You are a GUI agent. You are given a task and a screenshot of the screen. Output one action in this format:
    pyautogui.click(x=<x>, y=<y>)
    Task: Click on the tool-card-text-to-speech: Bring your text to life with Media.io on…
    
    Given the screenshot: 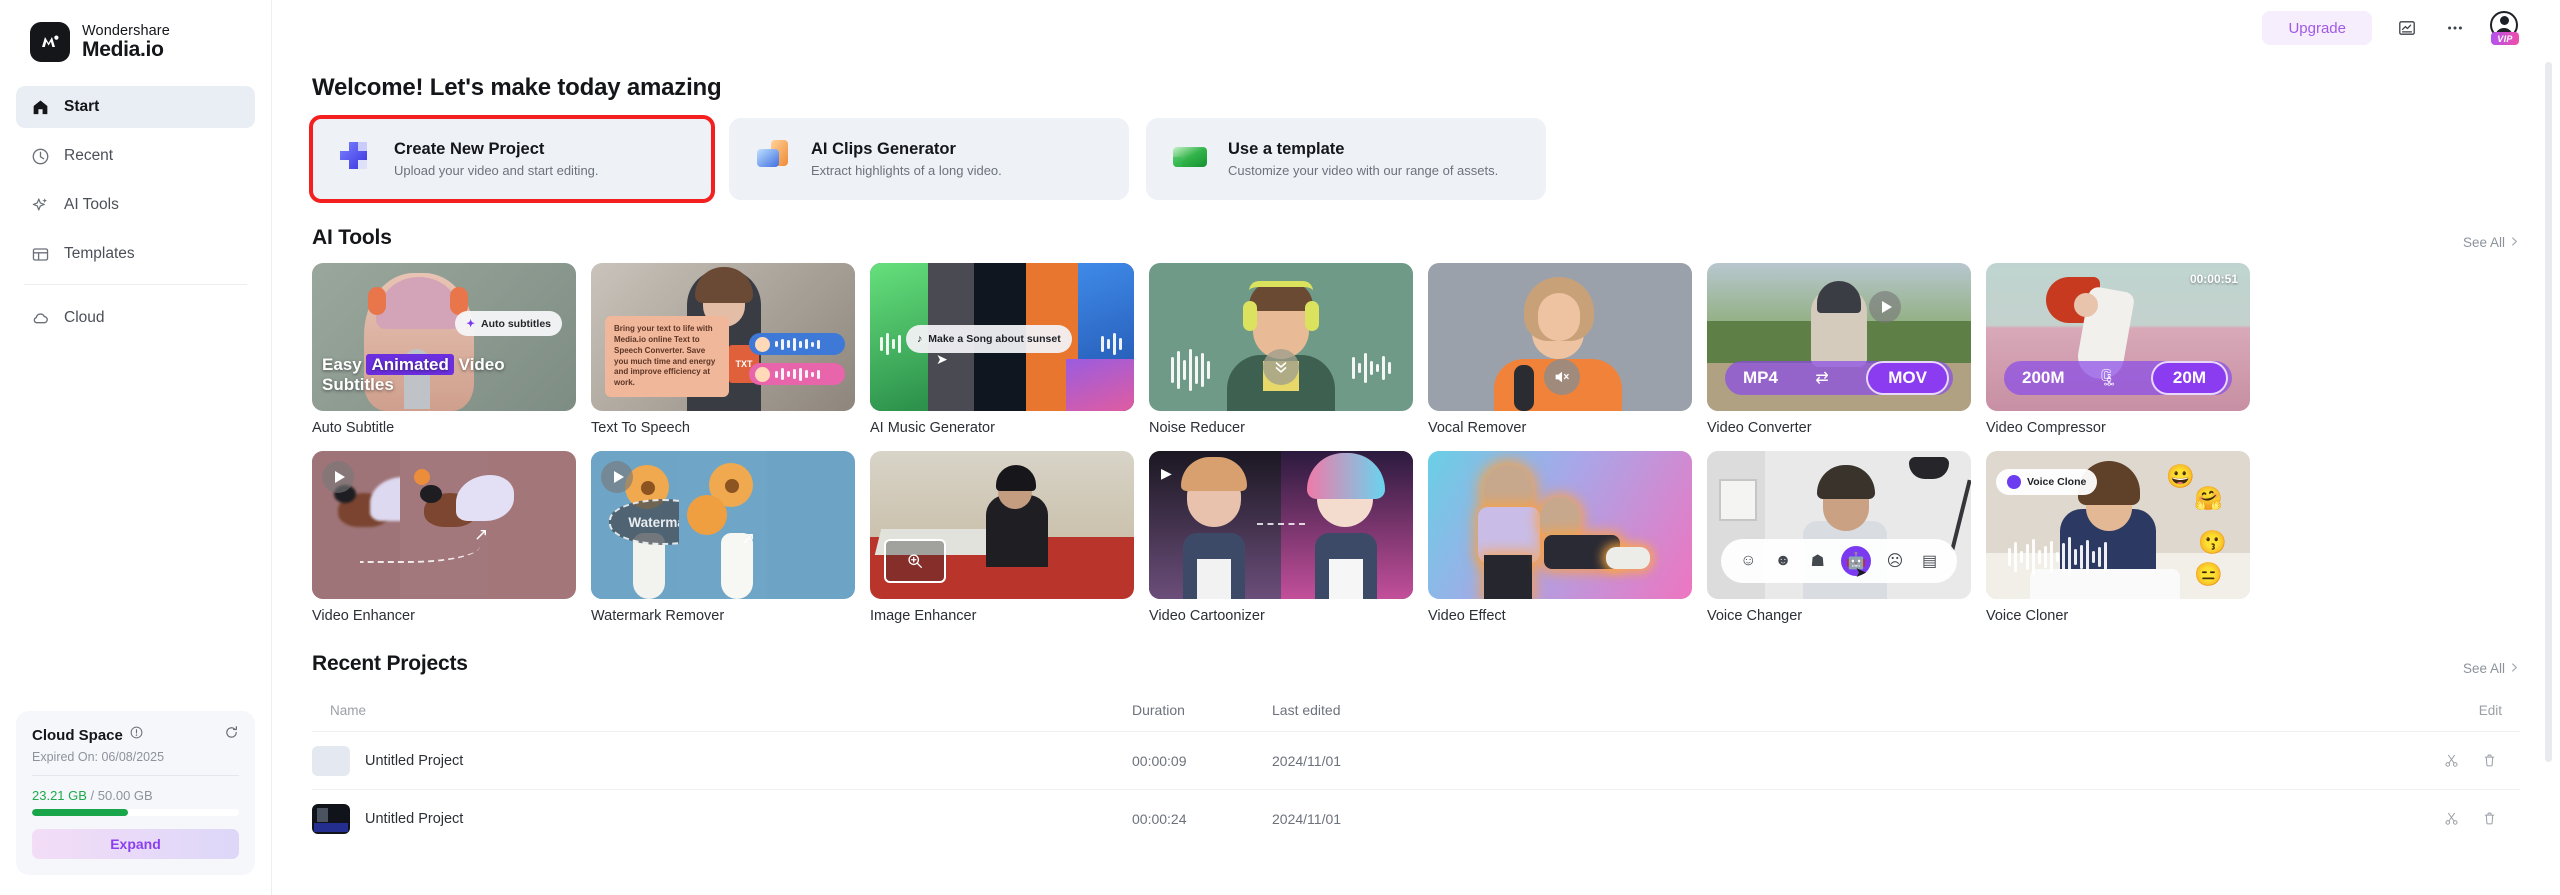 What is the action you would take?
    pyautogui.click(x=723, y=349)
    